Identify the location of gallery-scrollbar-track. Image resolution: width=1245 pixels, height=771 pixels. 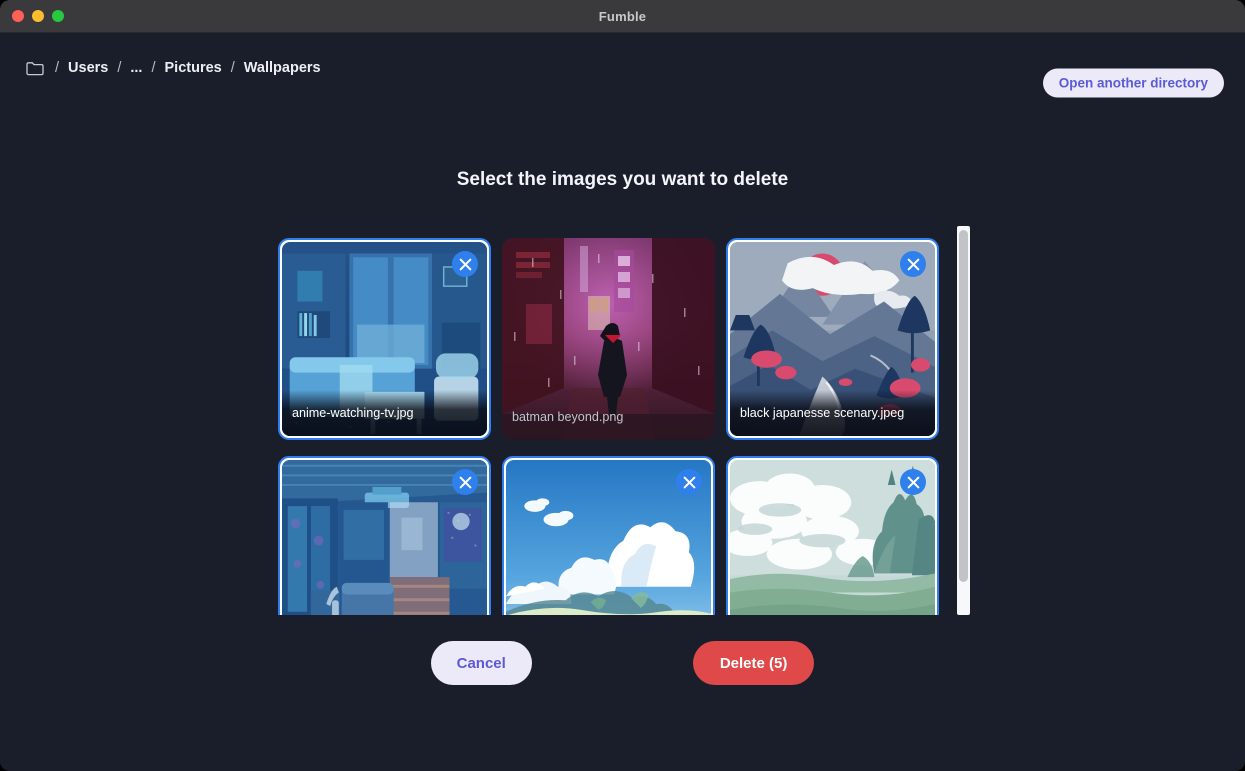
(963, 420).